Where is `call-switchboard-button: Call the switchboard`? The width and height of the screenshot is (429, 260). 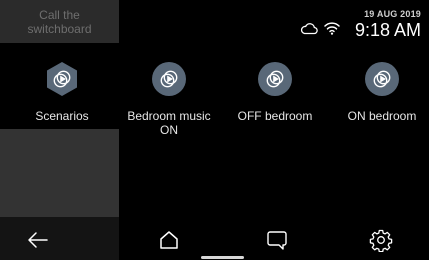 call-switchboard-button: Call the switchboard is located at coordinates (59, 21).